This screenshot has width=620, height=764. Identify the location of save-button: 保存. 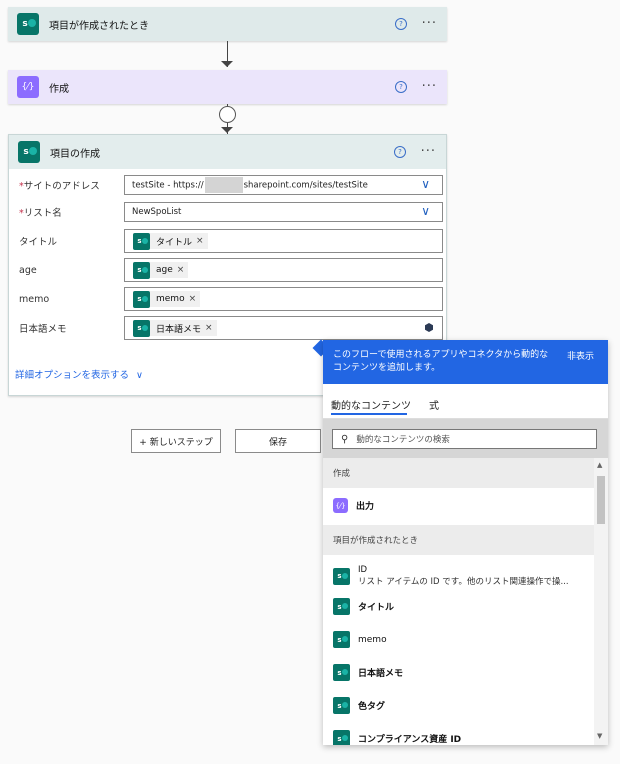
(278, 441).